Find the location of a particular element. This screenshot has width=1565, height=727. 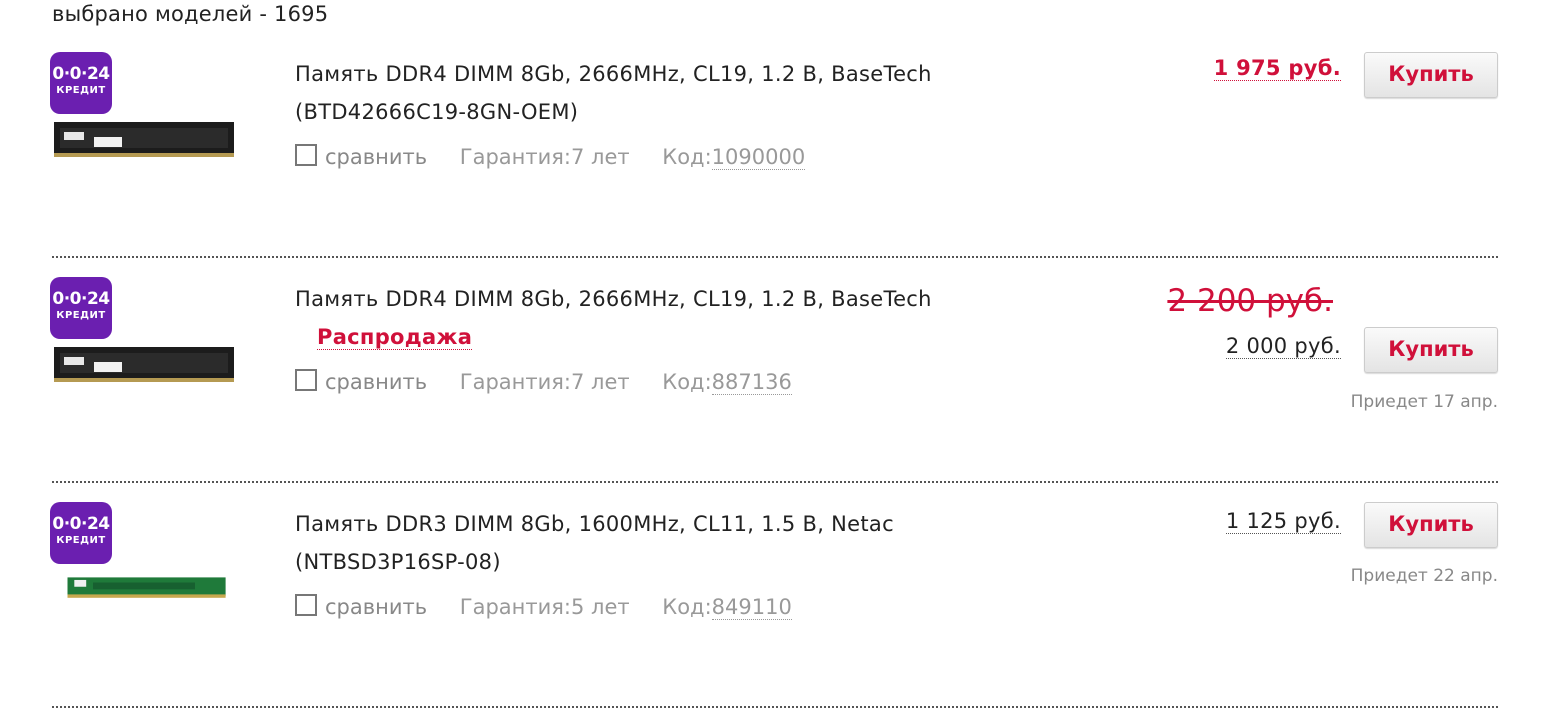

arrival-date: Приедет 22 апр. is located at coordinates (1424, 576).